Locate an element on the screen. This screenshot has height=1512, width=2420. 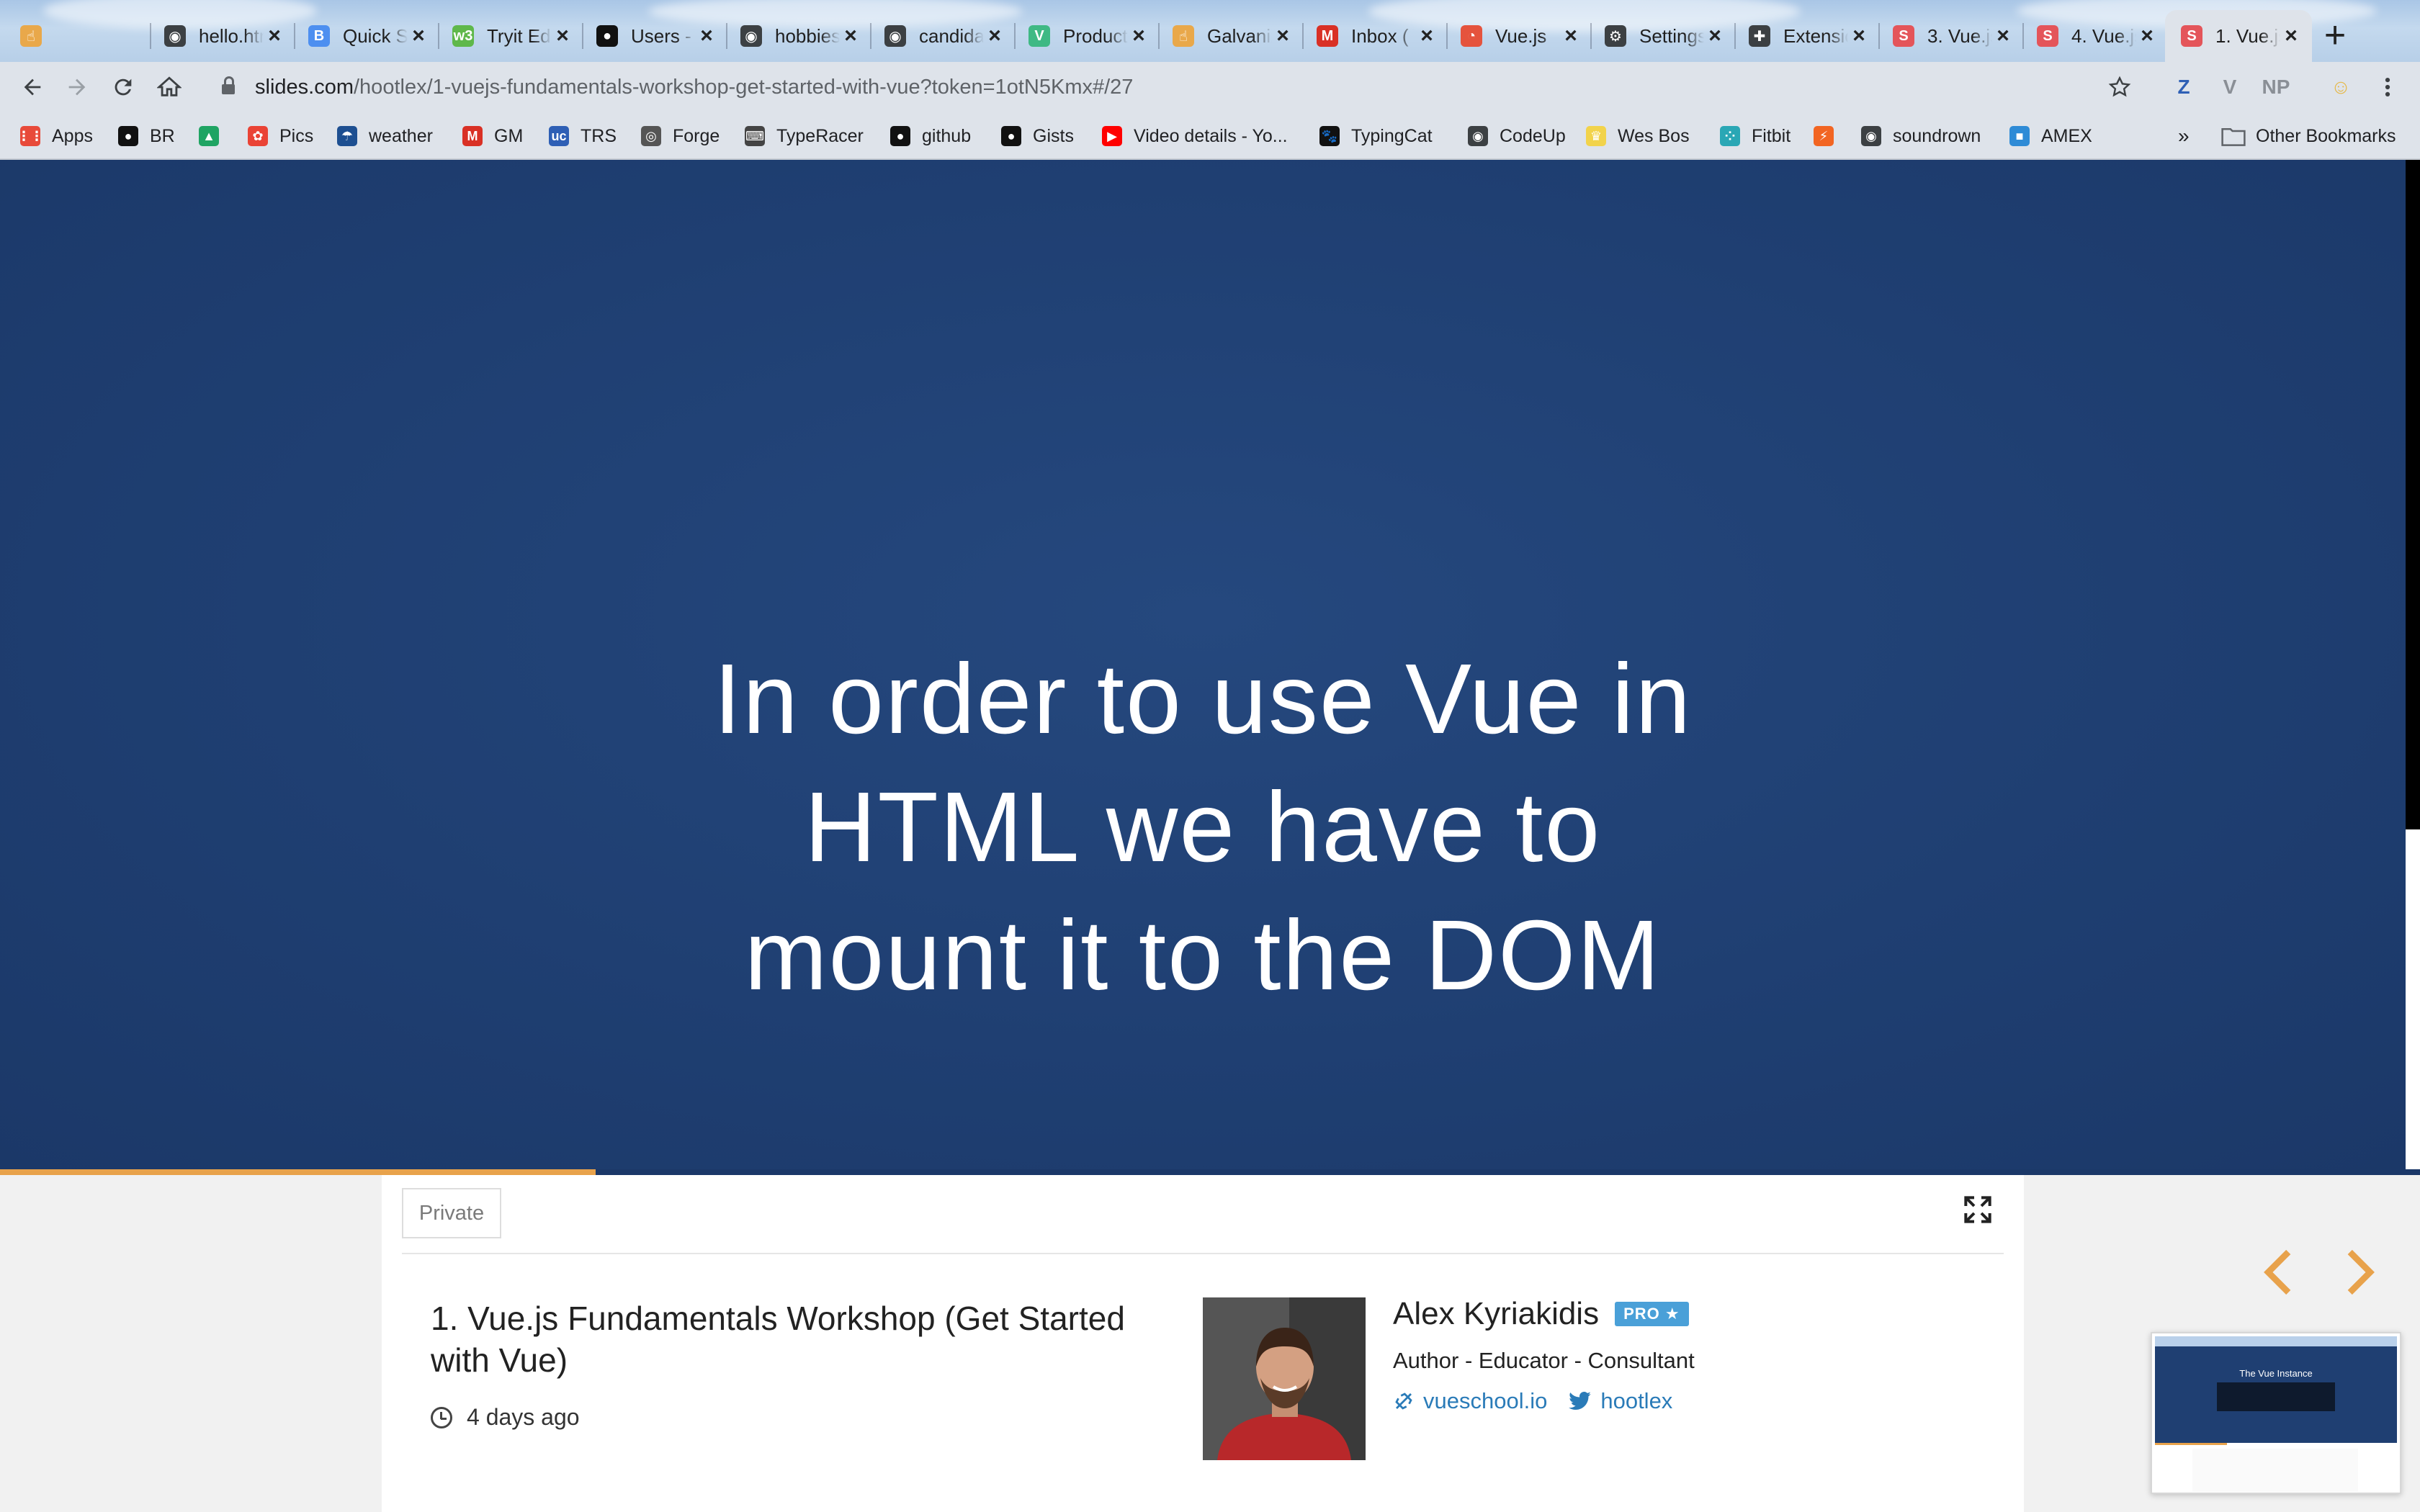
bookmark-item: ⁘ Fitbit is located at coordinates (1755, 136).